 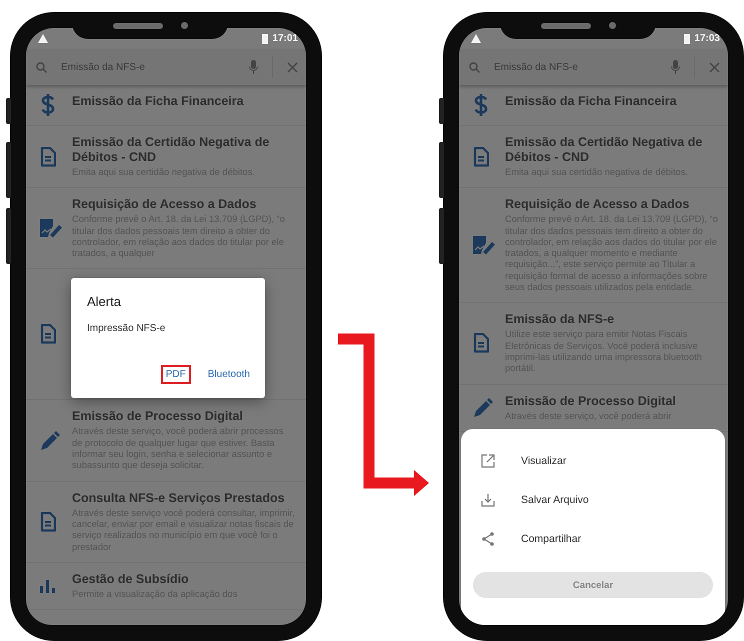 What do you see at coordinates (48, 586) in the screenshot?
I see `bar-chart-icon` at bounding box center [48, 586].